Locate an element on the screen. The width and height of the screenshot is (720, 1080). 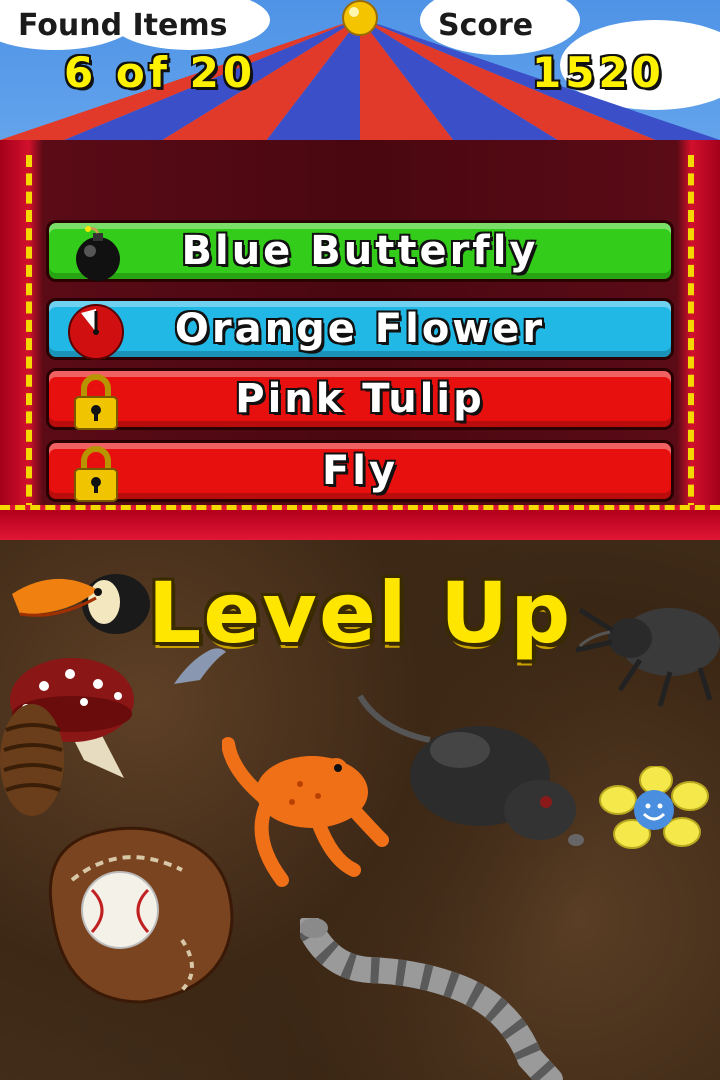
found-items-counter: 6 of 20 is located at coordinates (160, 72).